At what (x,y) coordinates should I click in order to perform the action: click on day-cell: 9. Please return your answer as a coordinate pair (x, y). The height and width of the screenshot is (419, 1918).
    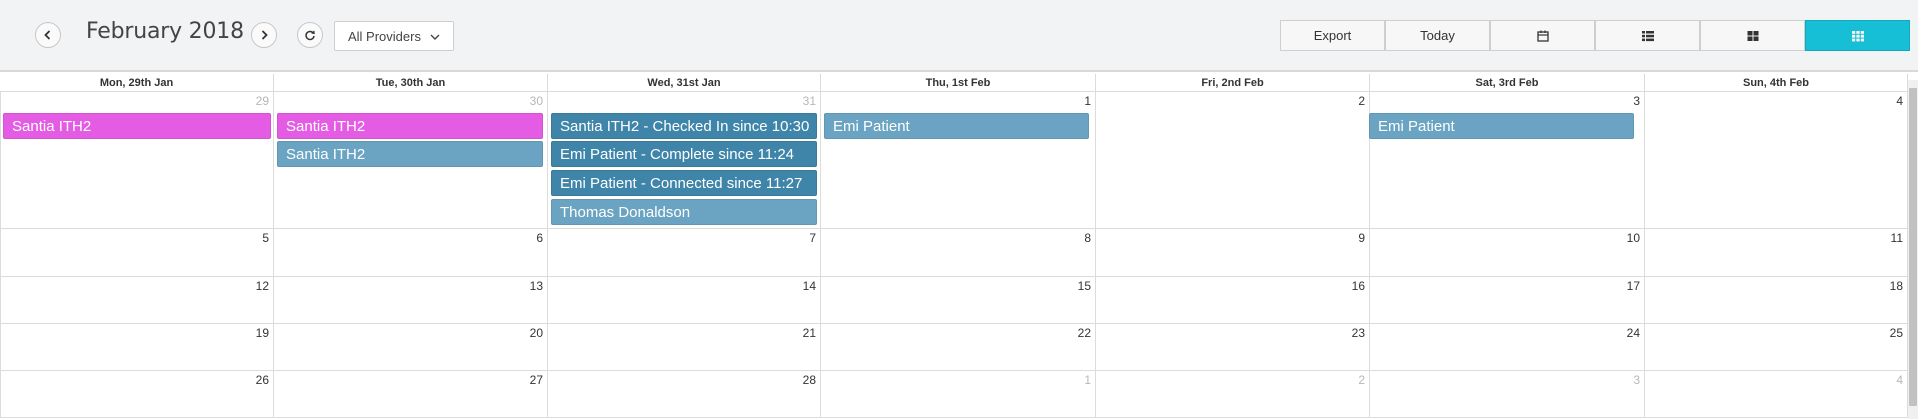
    Looking at the image, I should click on (1233, 252).